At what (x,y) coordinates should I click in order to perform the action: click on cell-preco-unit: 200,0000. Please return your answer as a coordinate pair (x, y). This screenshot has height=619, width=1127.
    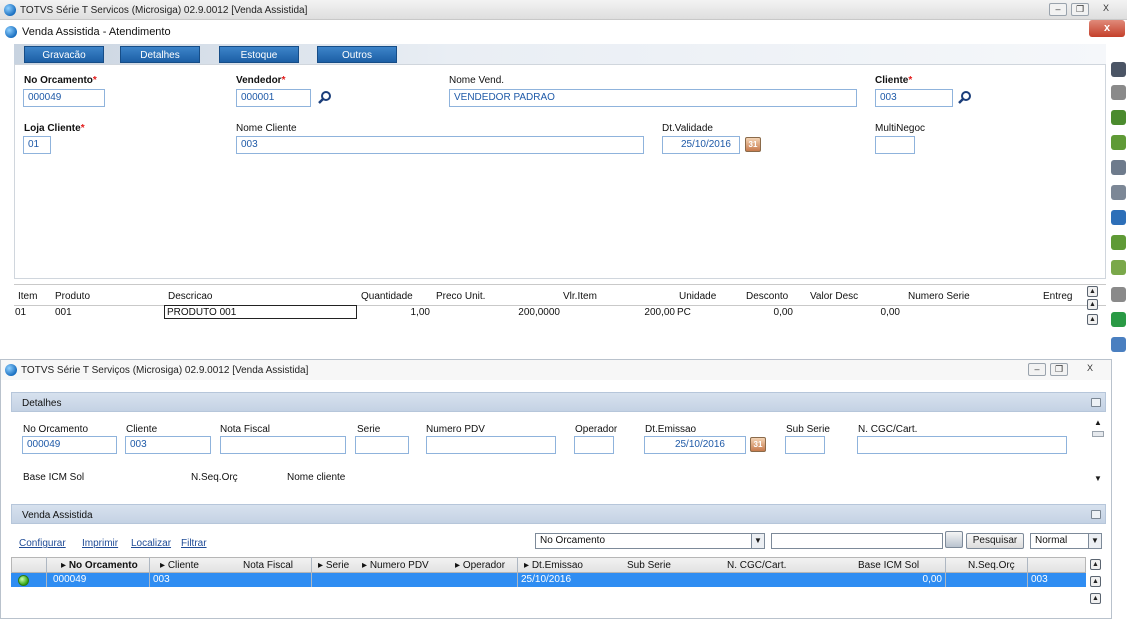
    Looking at the image, I should click on (520, 312).